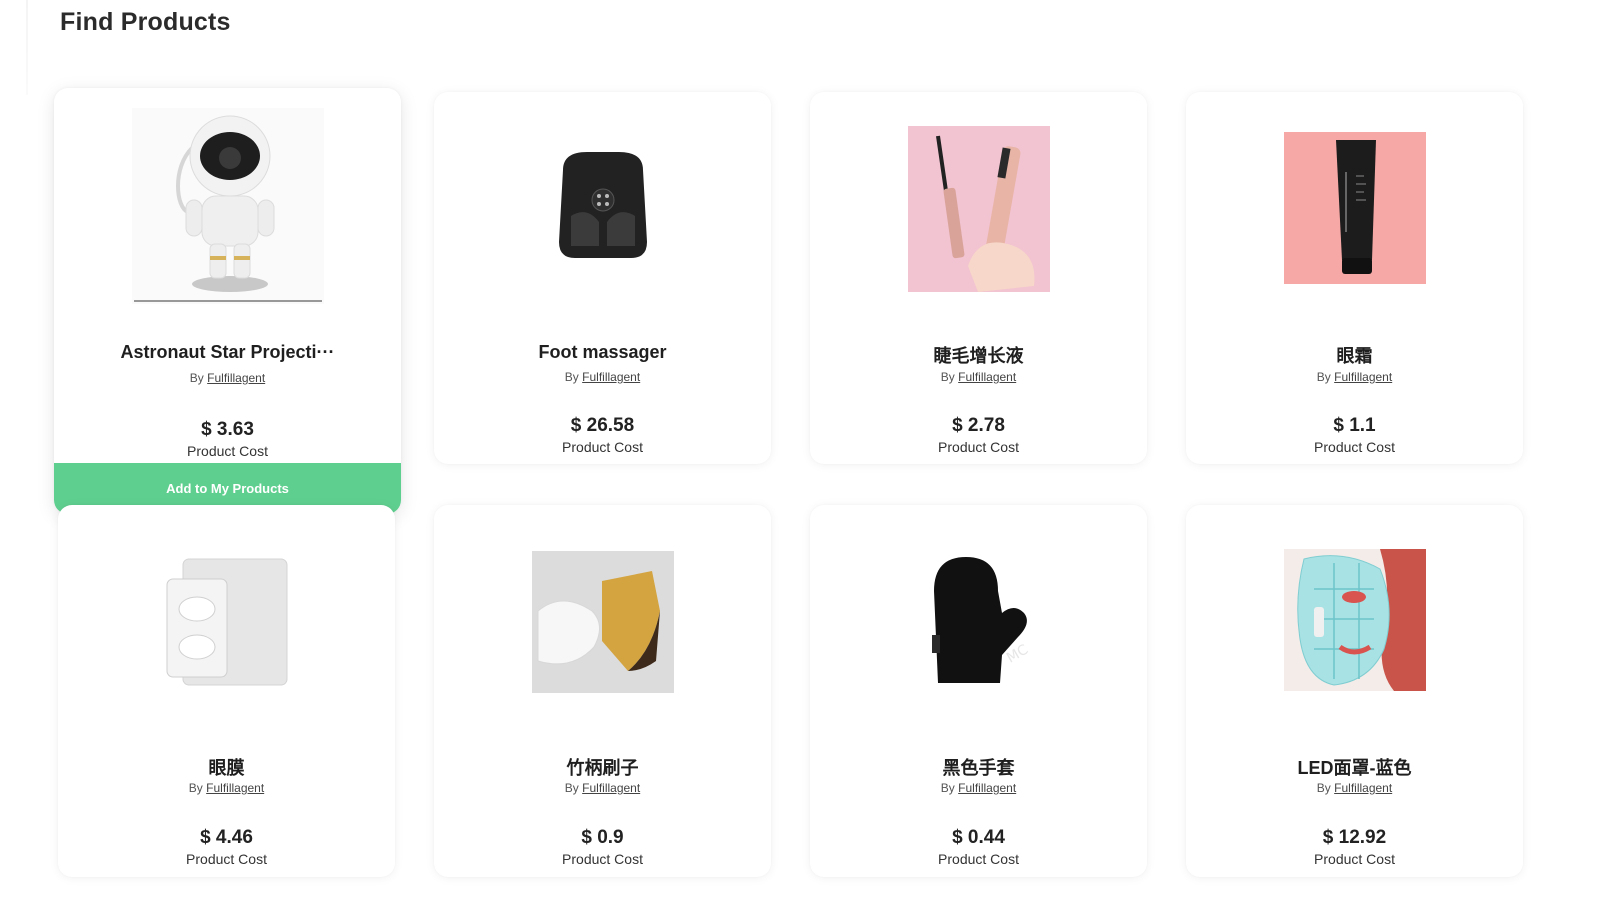  I want to click on product-name: Foot massager, so click(602, 352).